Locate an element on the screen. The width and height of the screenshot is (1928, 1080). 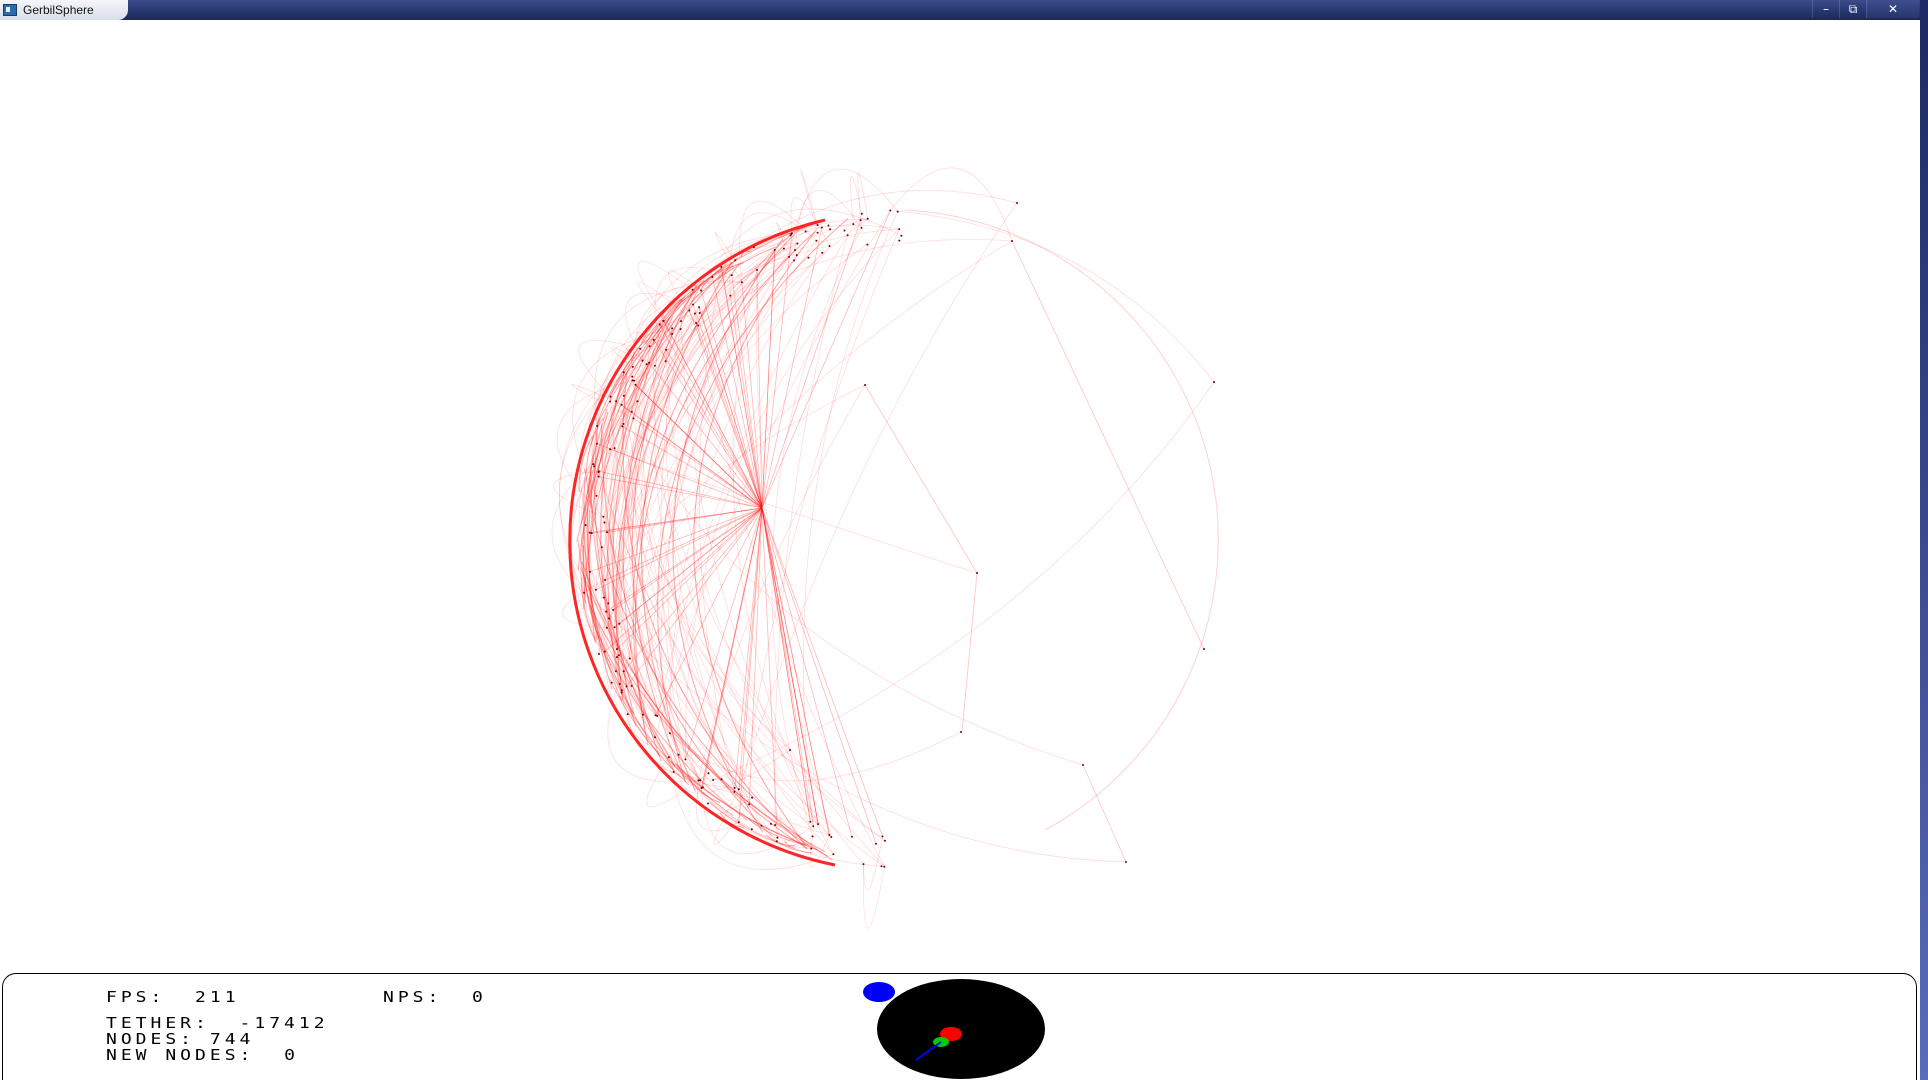
fps-readout: FPS: 211 is located at coordinates (173, 997).